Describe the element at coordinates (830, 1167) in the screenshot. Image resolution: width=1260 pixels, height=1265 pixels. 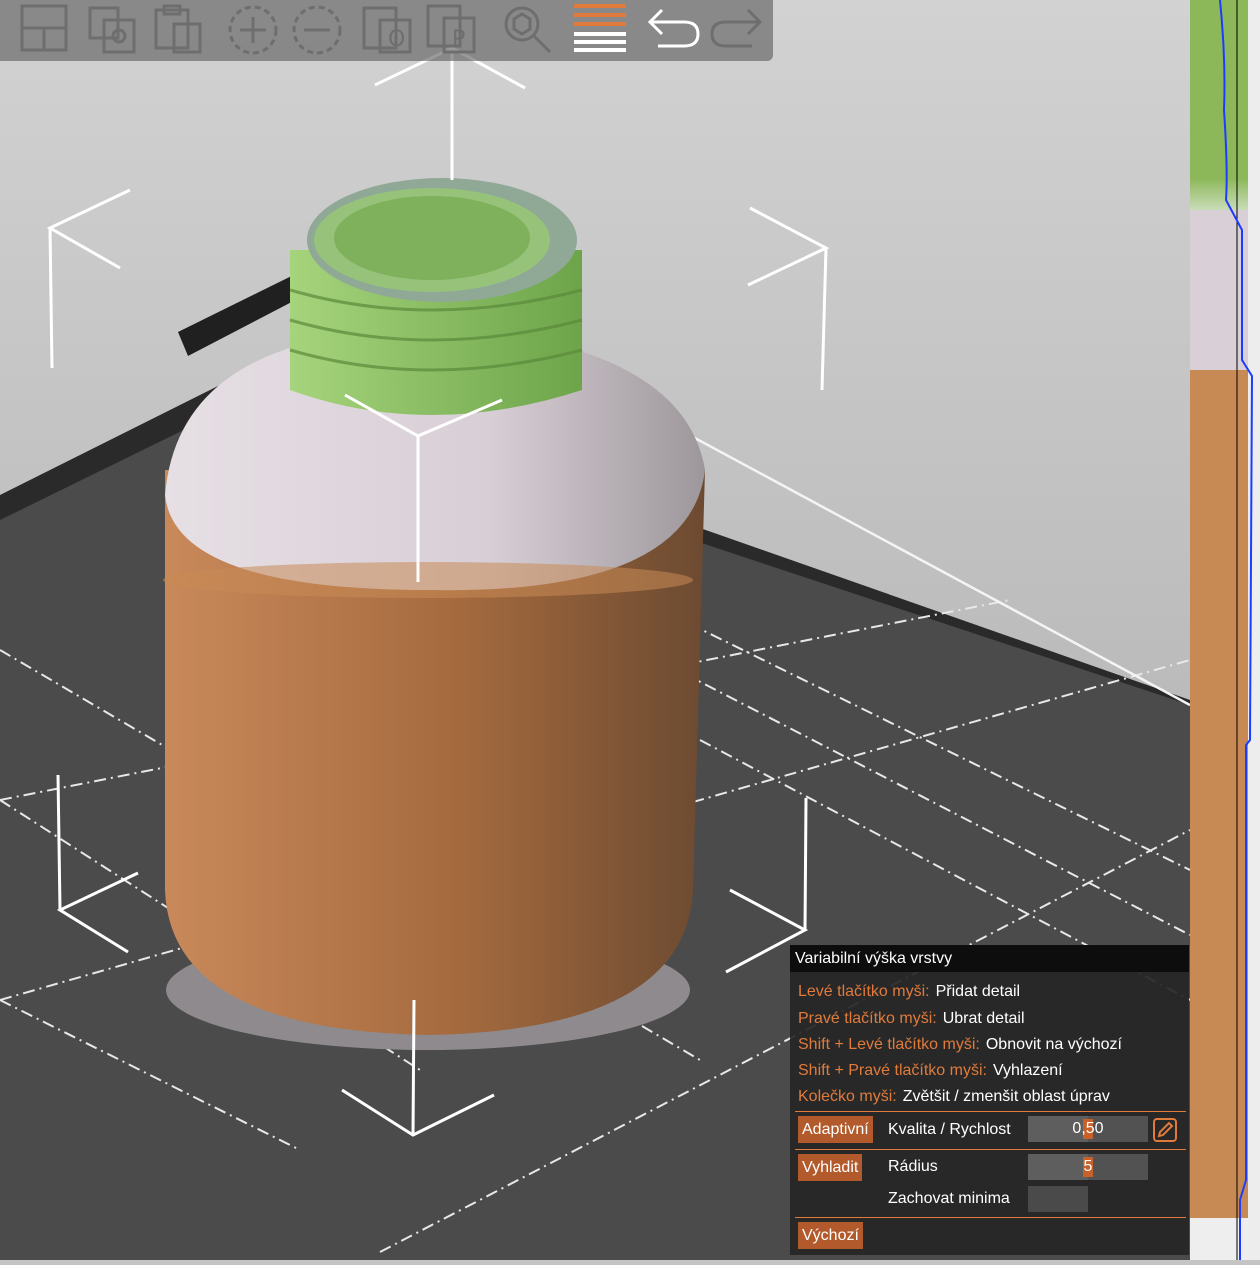
I see `smooth-button: Vyhladit` at that location.